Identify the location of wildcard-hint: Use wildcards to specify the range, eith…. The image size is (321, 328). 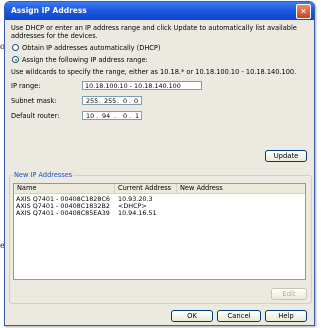
(154, 72).